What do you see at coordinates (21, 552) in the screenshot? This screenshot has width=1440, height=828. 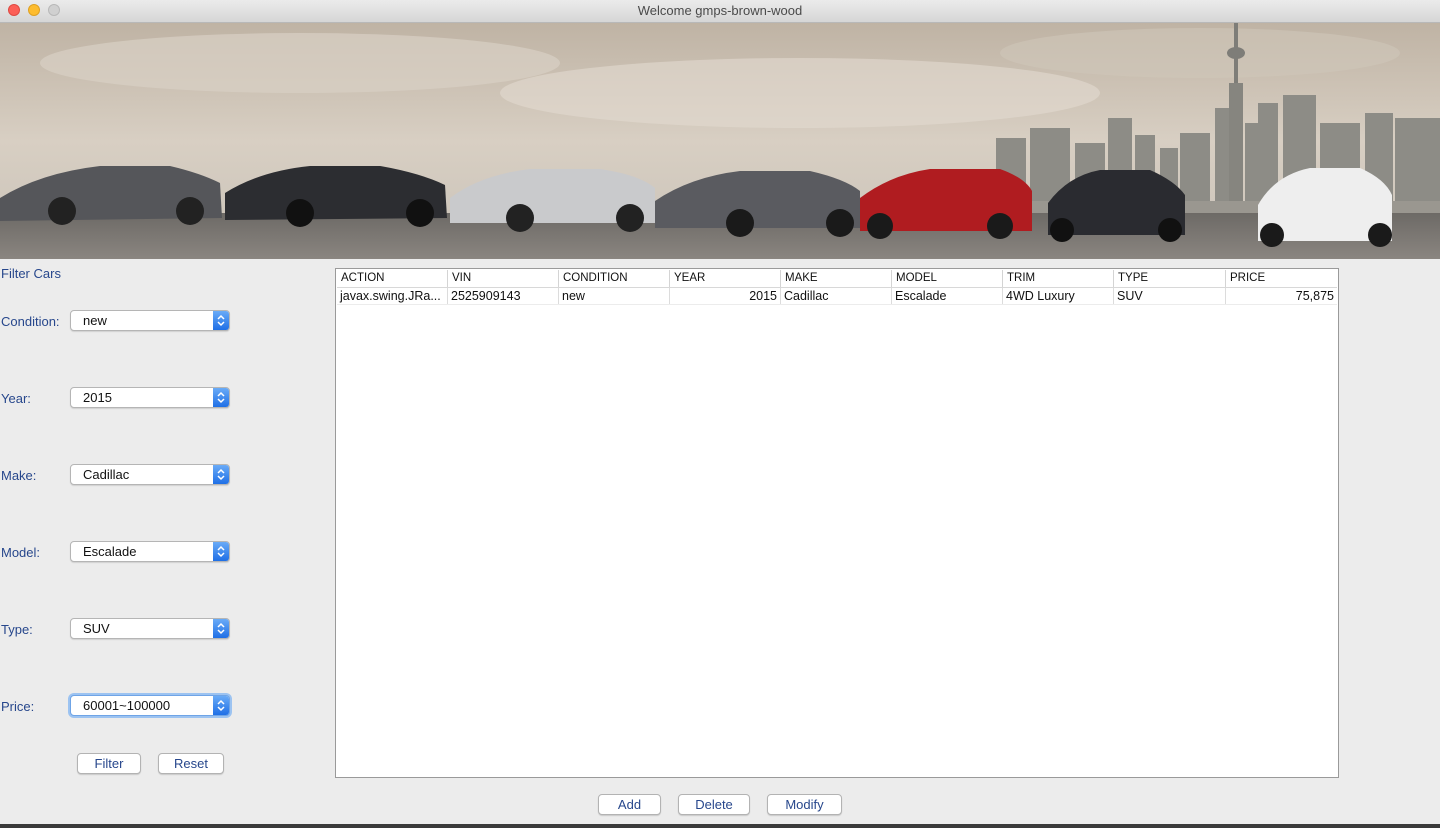 I see `model-label: Model:` at bounding box center [21, 552].